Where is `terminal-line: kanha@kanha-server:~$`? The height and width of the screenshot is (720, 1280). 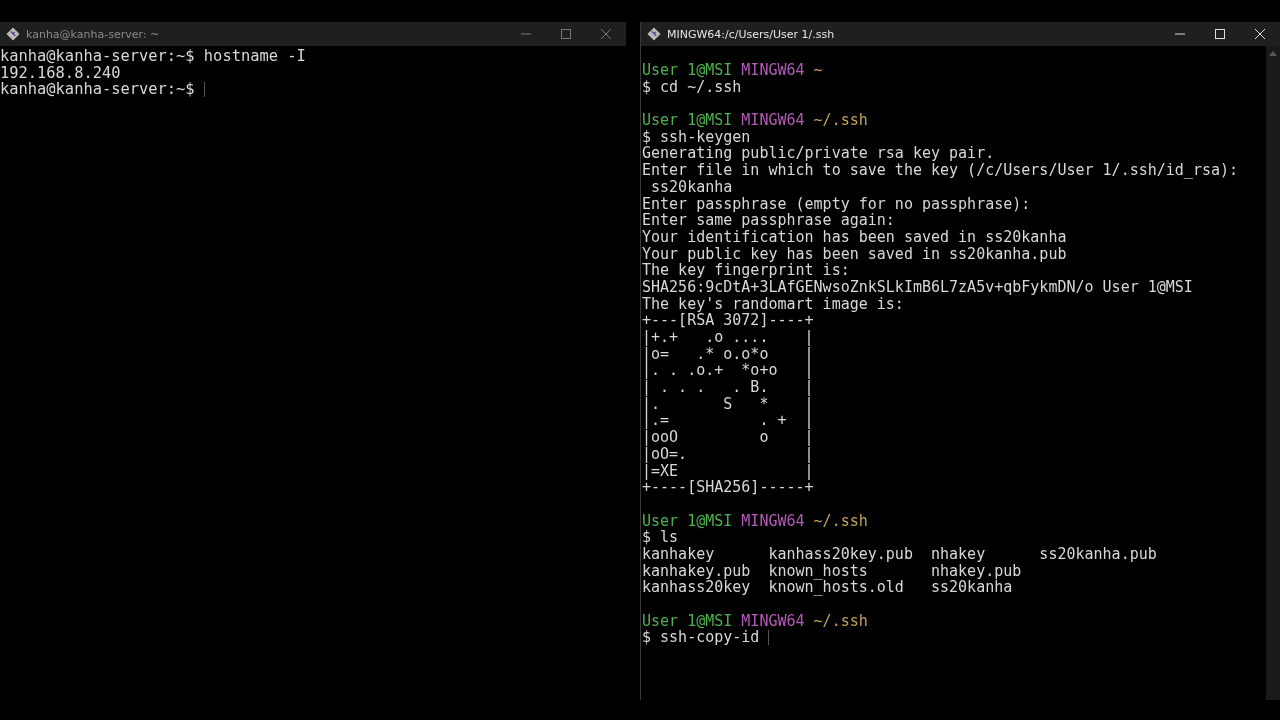 terminal-line: kanha@kanha-server:~$ is located at coordinates (97, 90).